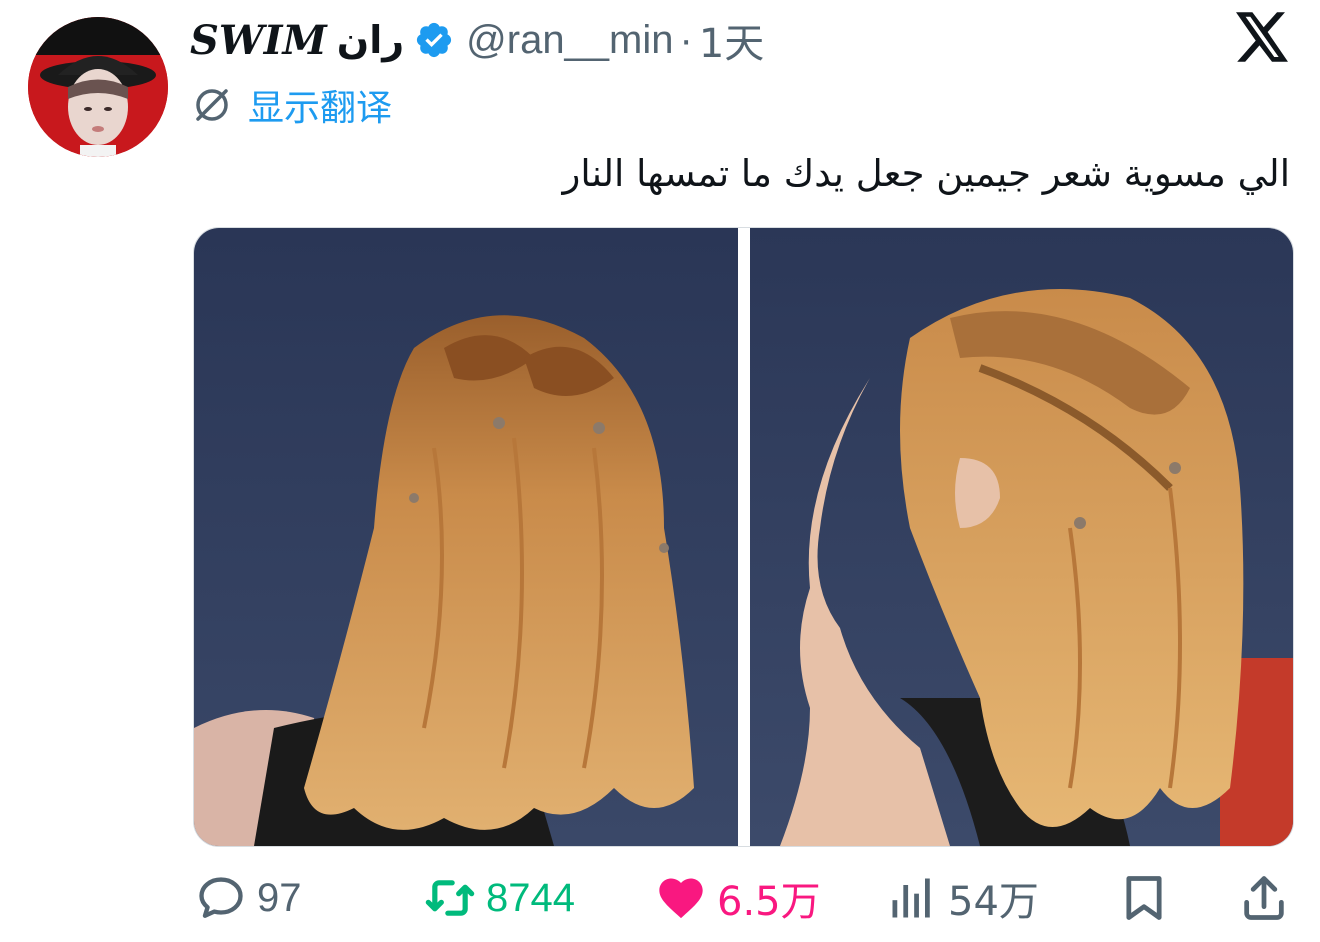  What do you see at coordinates (569, 40) in the screenshot?
I see `user-handle: @ran__min` at bounding box center [569, 40].